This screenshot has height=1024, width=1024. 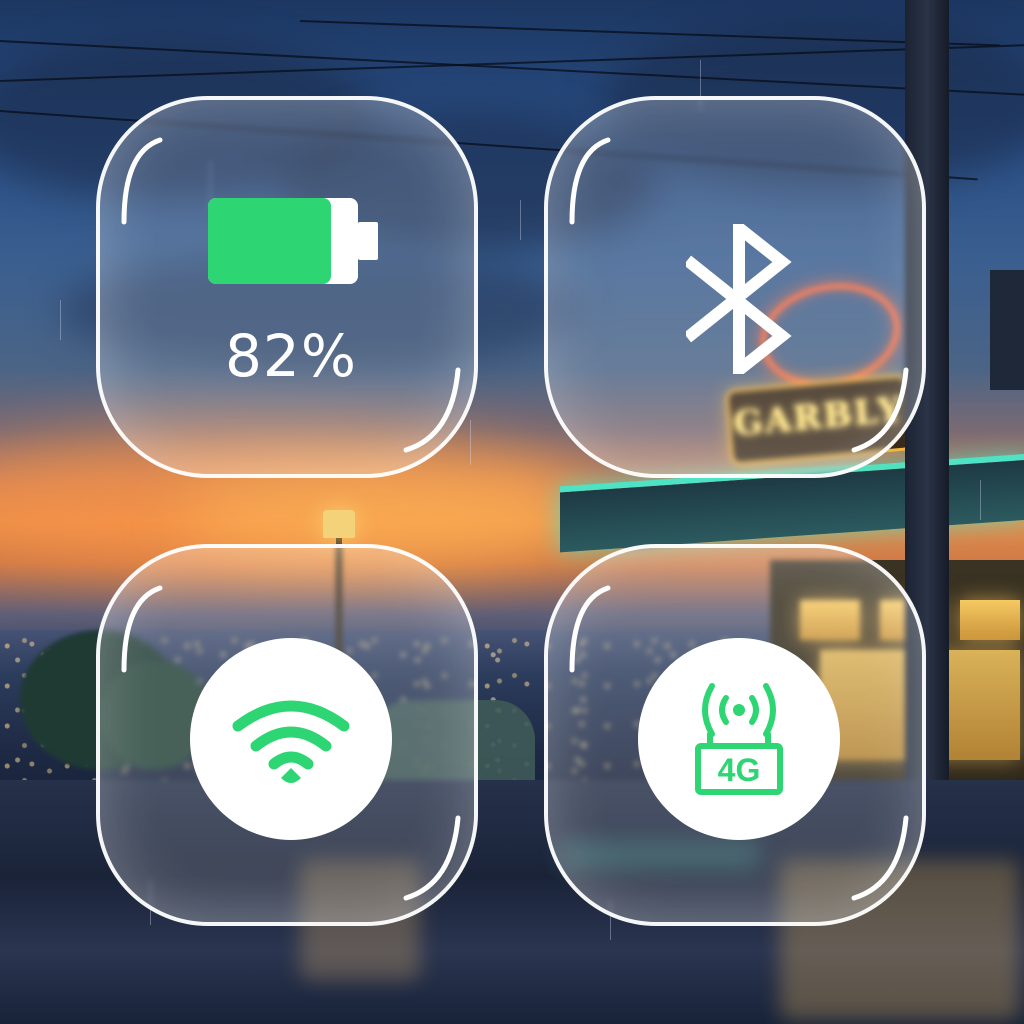 I want to click on cellular-4g-icon: 4G, so click(x=739, y=739).